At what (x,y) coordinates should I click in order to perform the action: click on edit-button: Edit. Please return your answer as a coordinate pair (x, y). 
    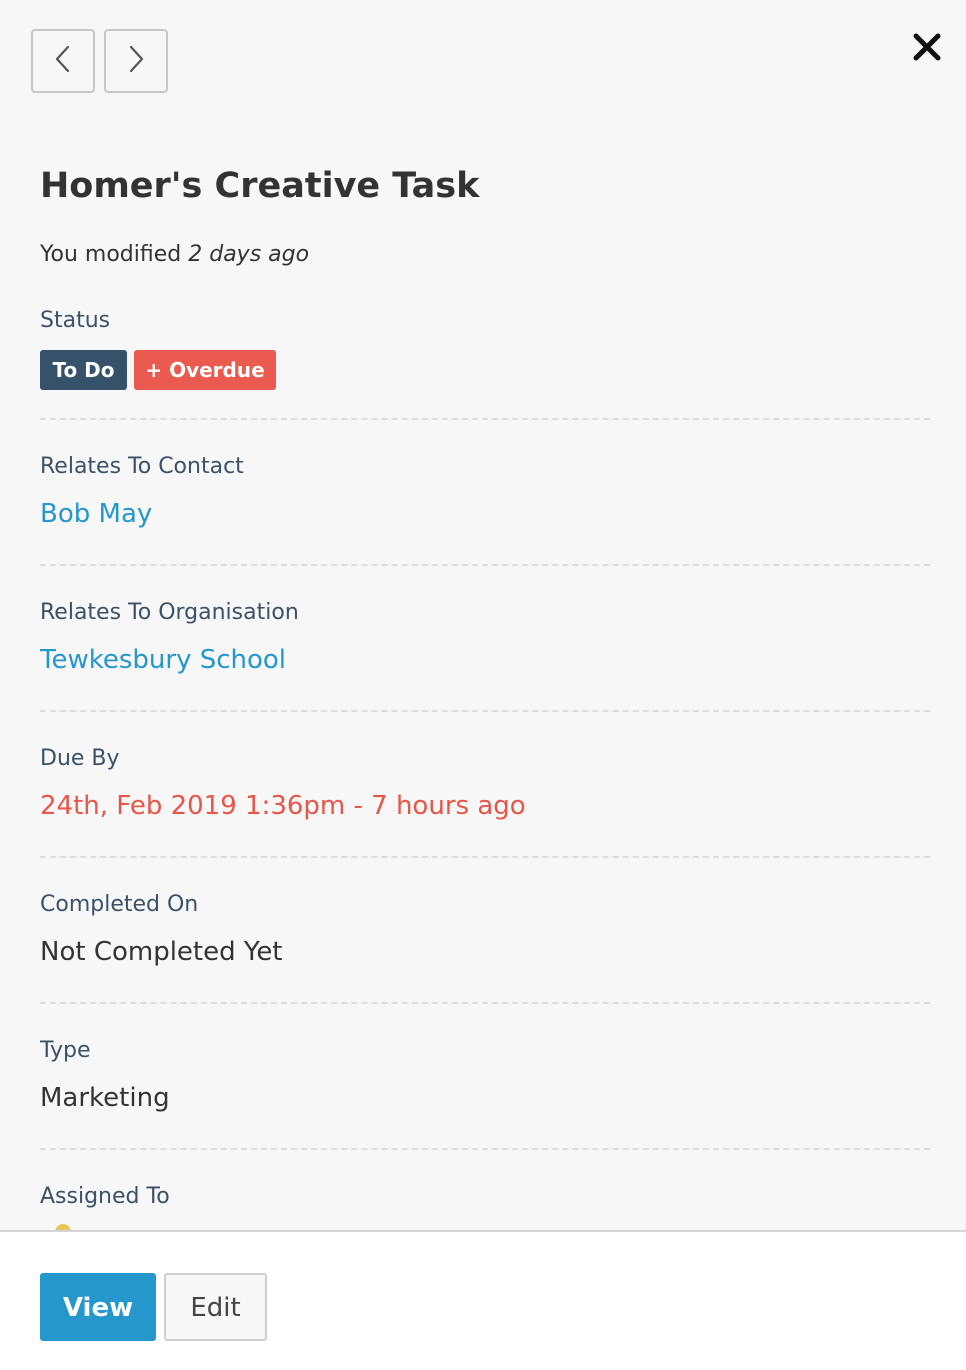
    Looking at the image, I should click on (215, 1307).